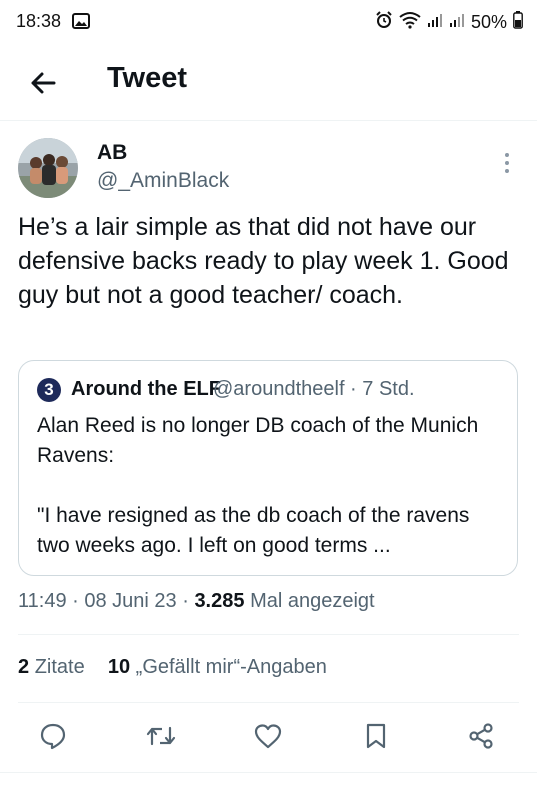 This screenshot has width=537, height=800. Describe the element at coordinates (384, 22) in the screenshot. I see `alarm-icon` at that location.